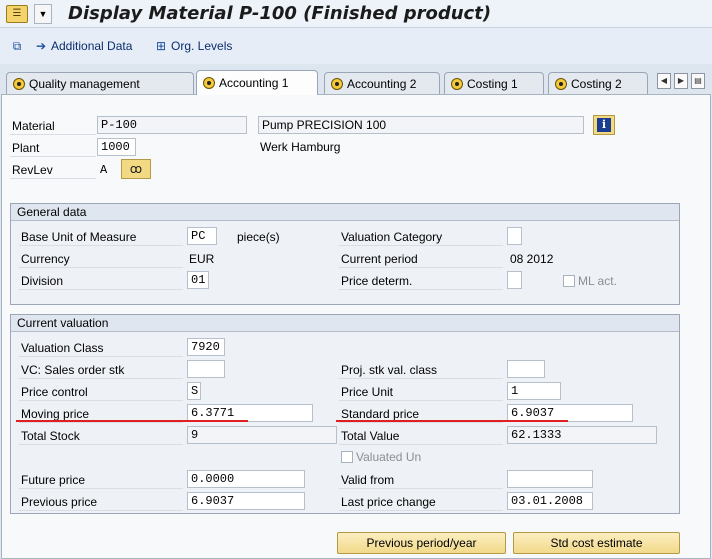  I want to click on plant-description: Werk Hamburg, so click(300, 147).